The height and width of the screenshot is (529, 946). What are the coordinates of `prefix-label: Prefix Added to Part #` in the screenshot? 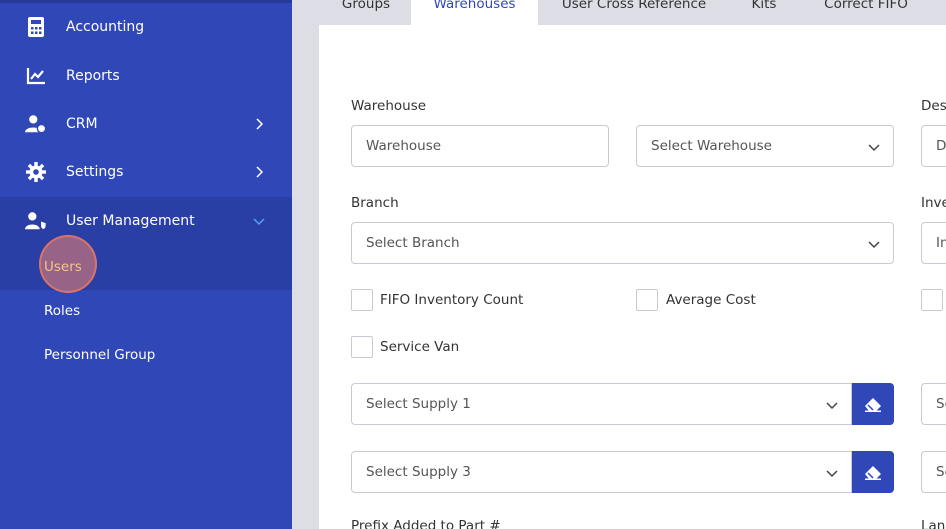 It's located at (426, 523).